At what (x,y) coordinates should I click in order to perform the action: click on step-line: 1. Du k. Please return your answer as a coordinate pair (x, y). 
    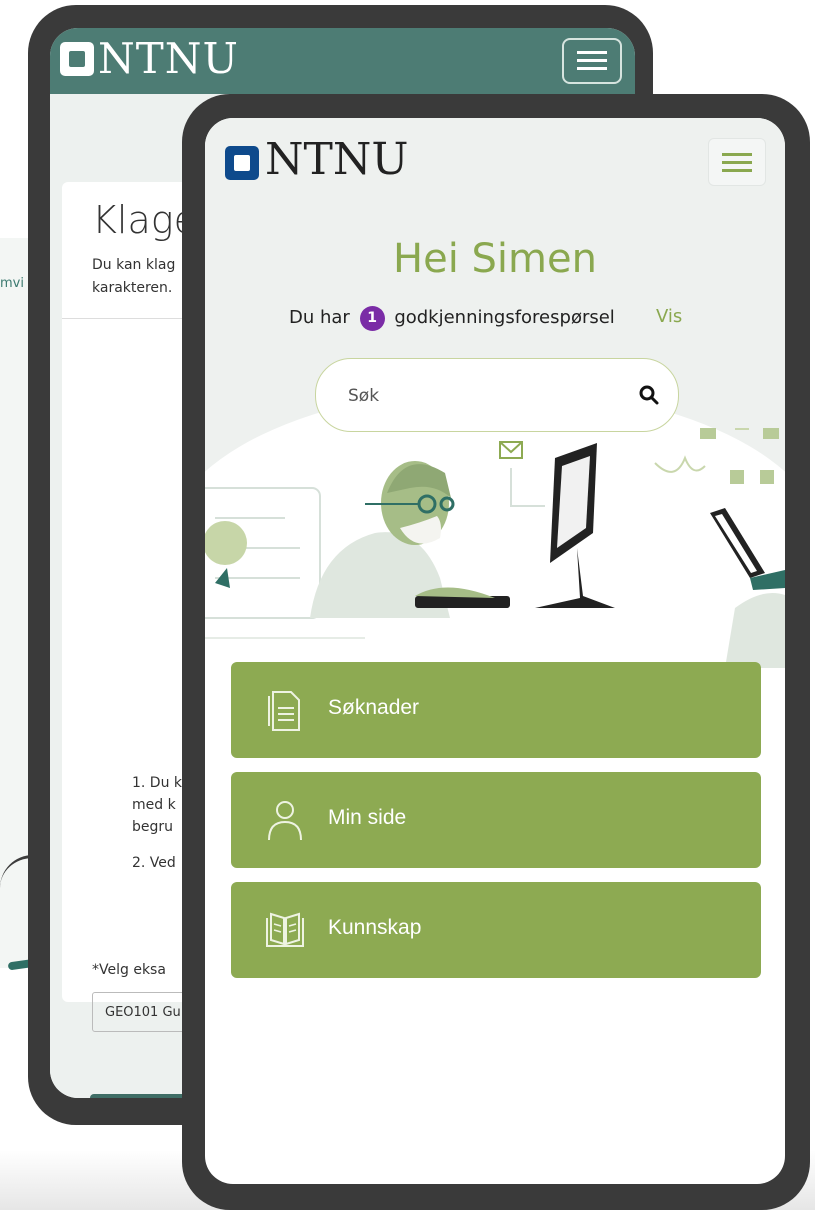
    Looking at the image, I should click on (157, 783).